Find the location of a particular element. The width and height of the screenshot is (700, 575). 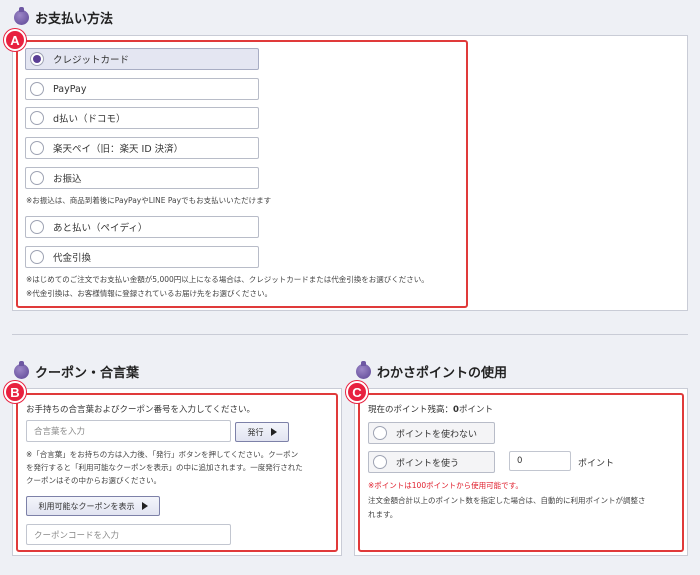

payment-option-paypay: PayPay is located at coordinates (142, 89).